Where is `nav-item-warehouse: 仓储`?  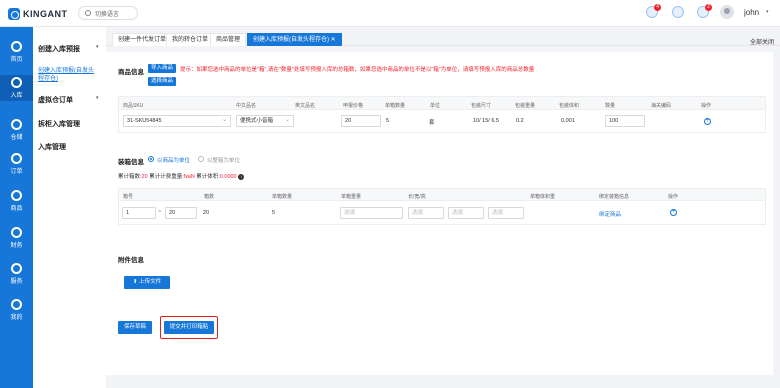
nav-item-warehouse: 仓储 is located at coordinates (16, 130).